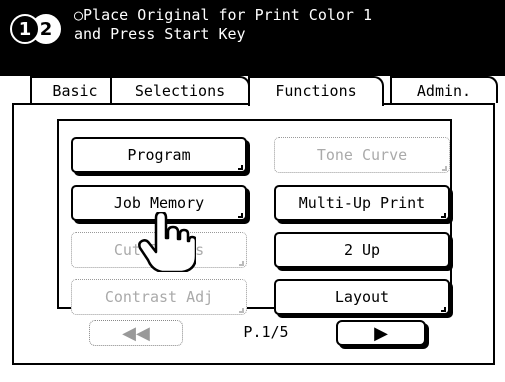 Image resolution: width=505 pixels, height=382 pixels. I want to click on hand-pointer-icon, so click(167, 242).